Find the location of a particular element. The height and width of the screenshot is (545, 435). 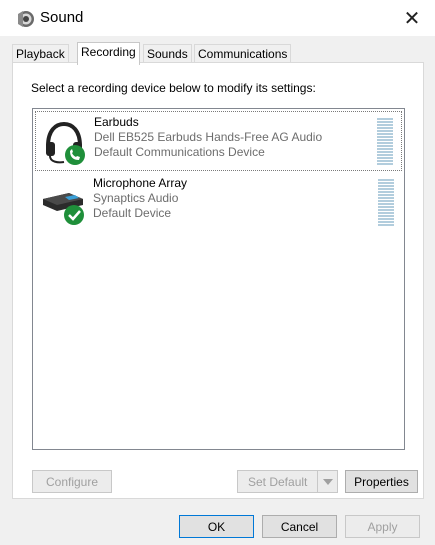

tab-recording: Recording is located at coordinates (108, 53).